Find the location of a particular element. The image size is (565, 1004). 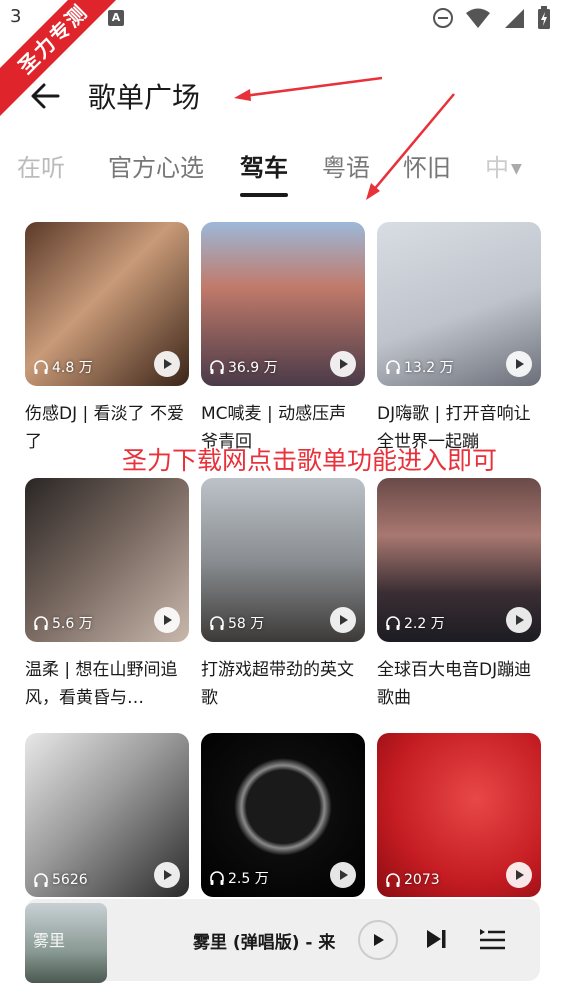

app-header: 歌单广场 is located at coordinates (282, 95).